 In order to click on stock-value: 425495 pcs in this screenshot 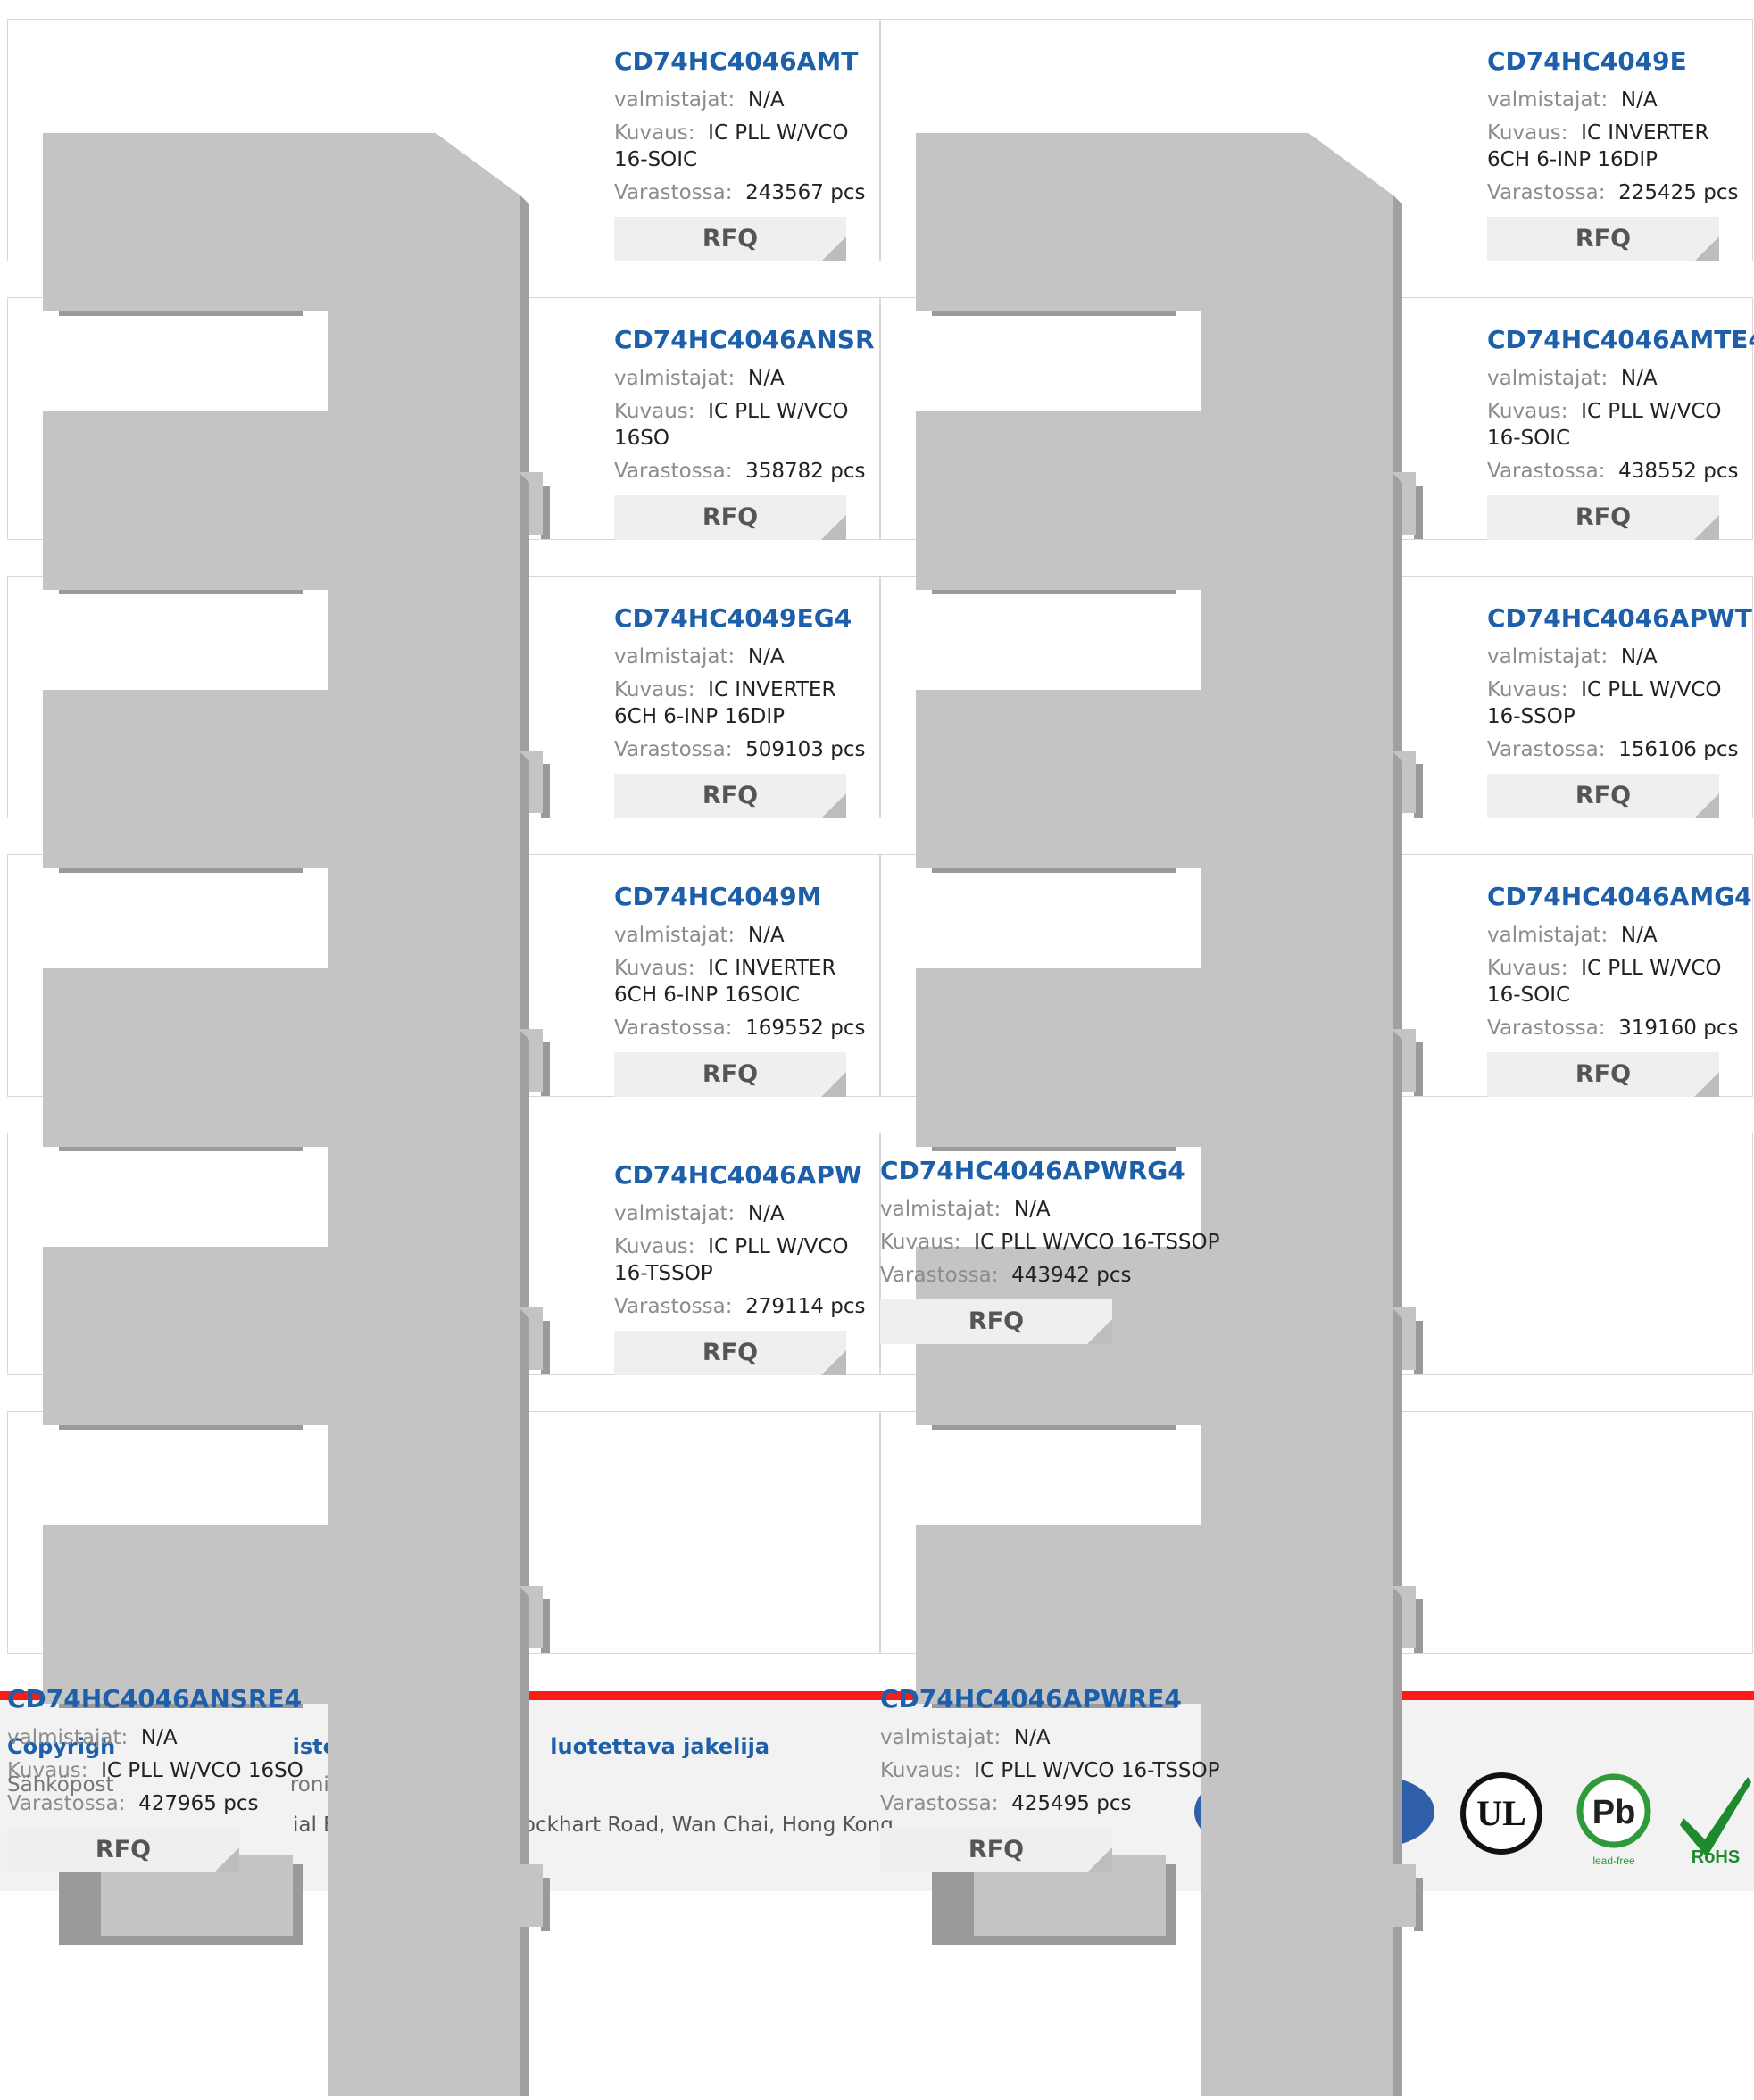, I will do `click(1071, 1803)`.